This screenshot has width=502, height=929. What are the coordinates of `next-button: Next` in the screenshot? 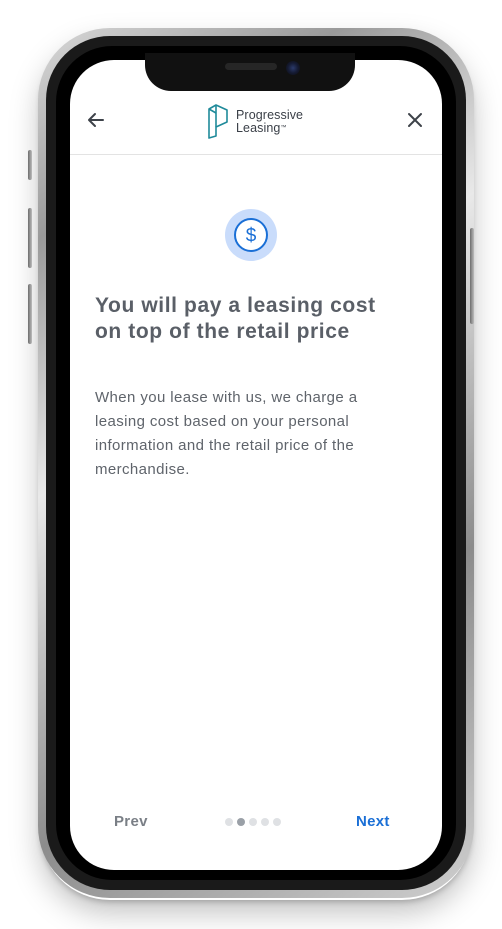 It's located at (373, 821).